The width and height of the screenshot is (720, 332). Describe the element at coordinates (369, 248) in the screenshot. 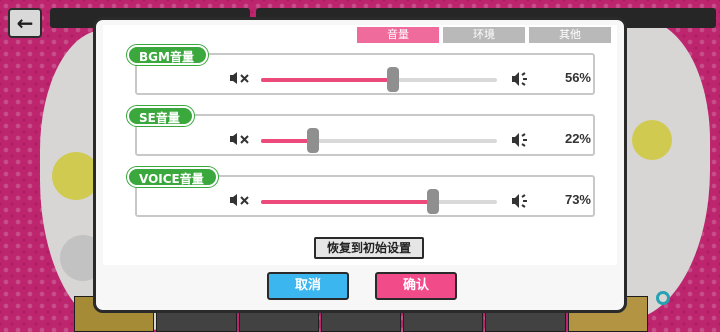

I see `reset-defaults-button: 恢复到初始设置` at that location.